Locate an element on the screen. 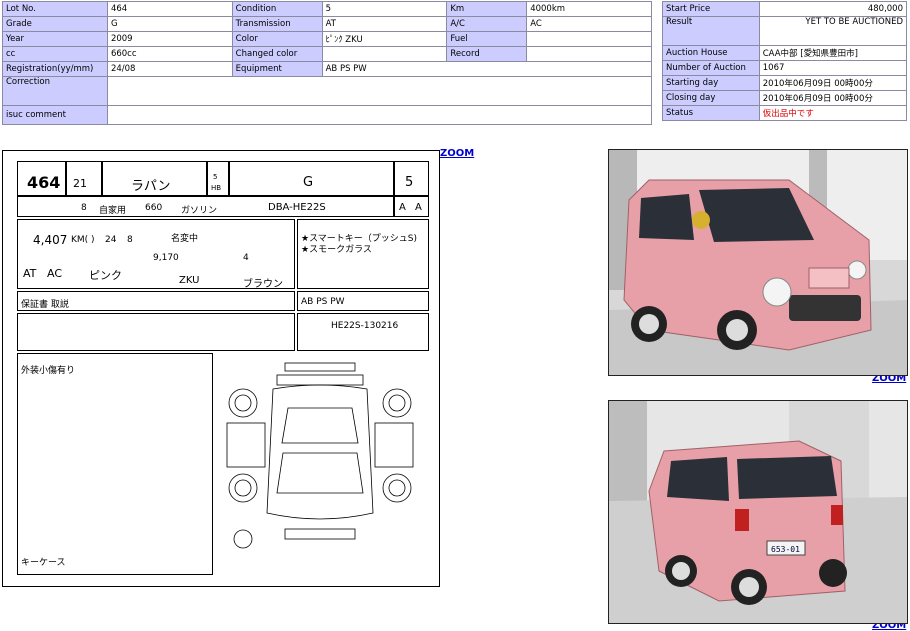 The image size is (910, 631). car-photo-rear: 653-01 is located at coordinates (758, 512).